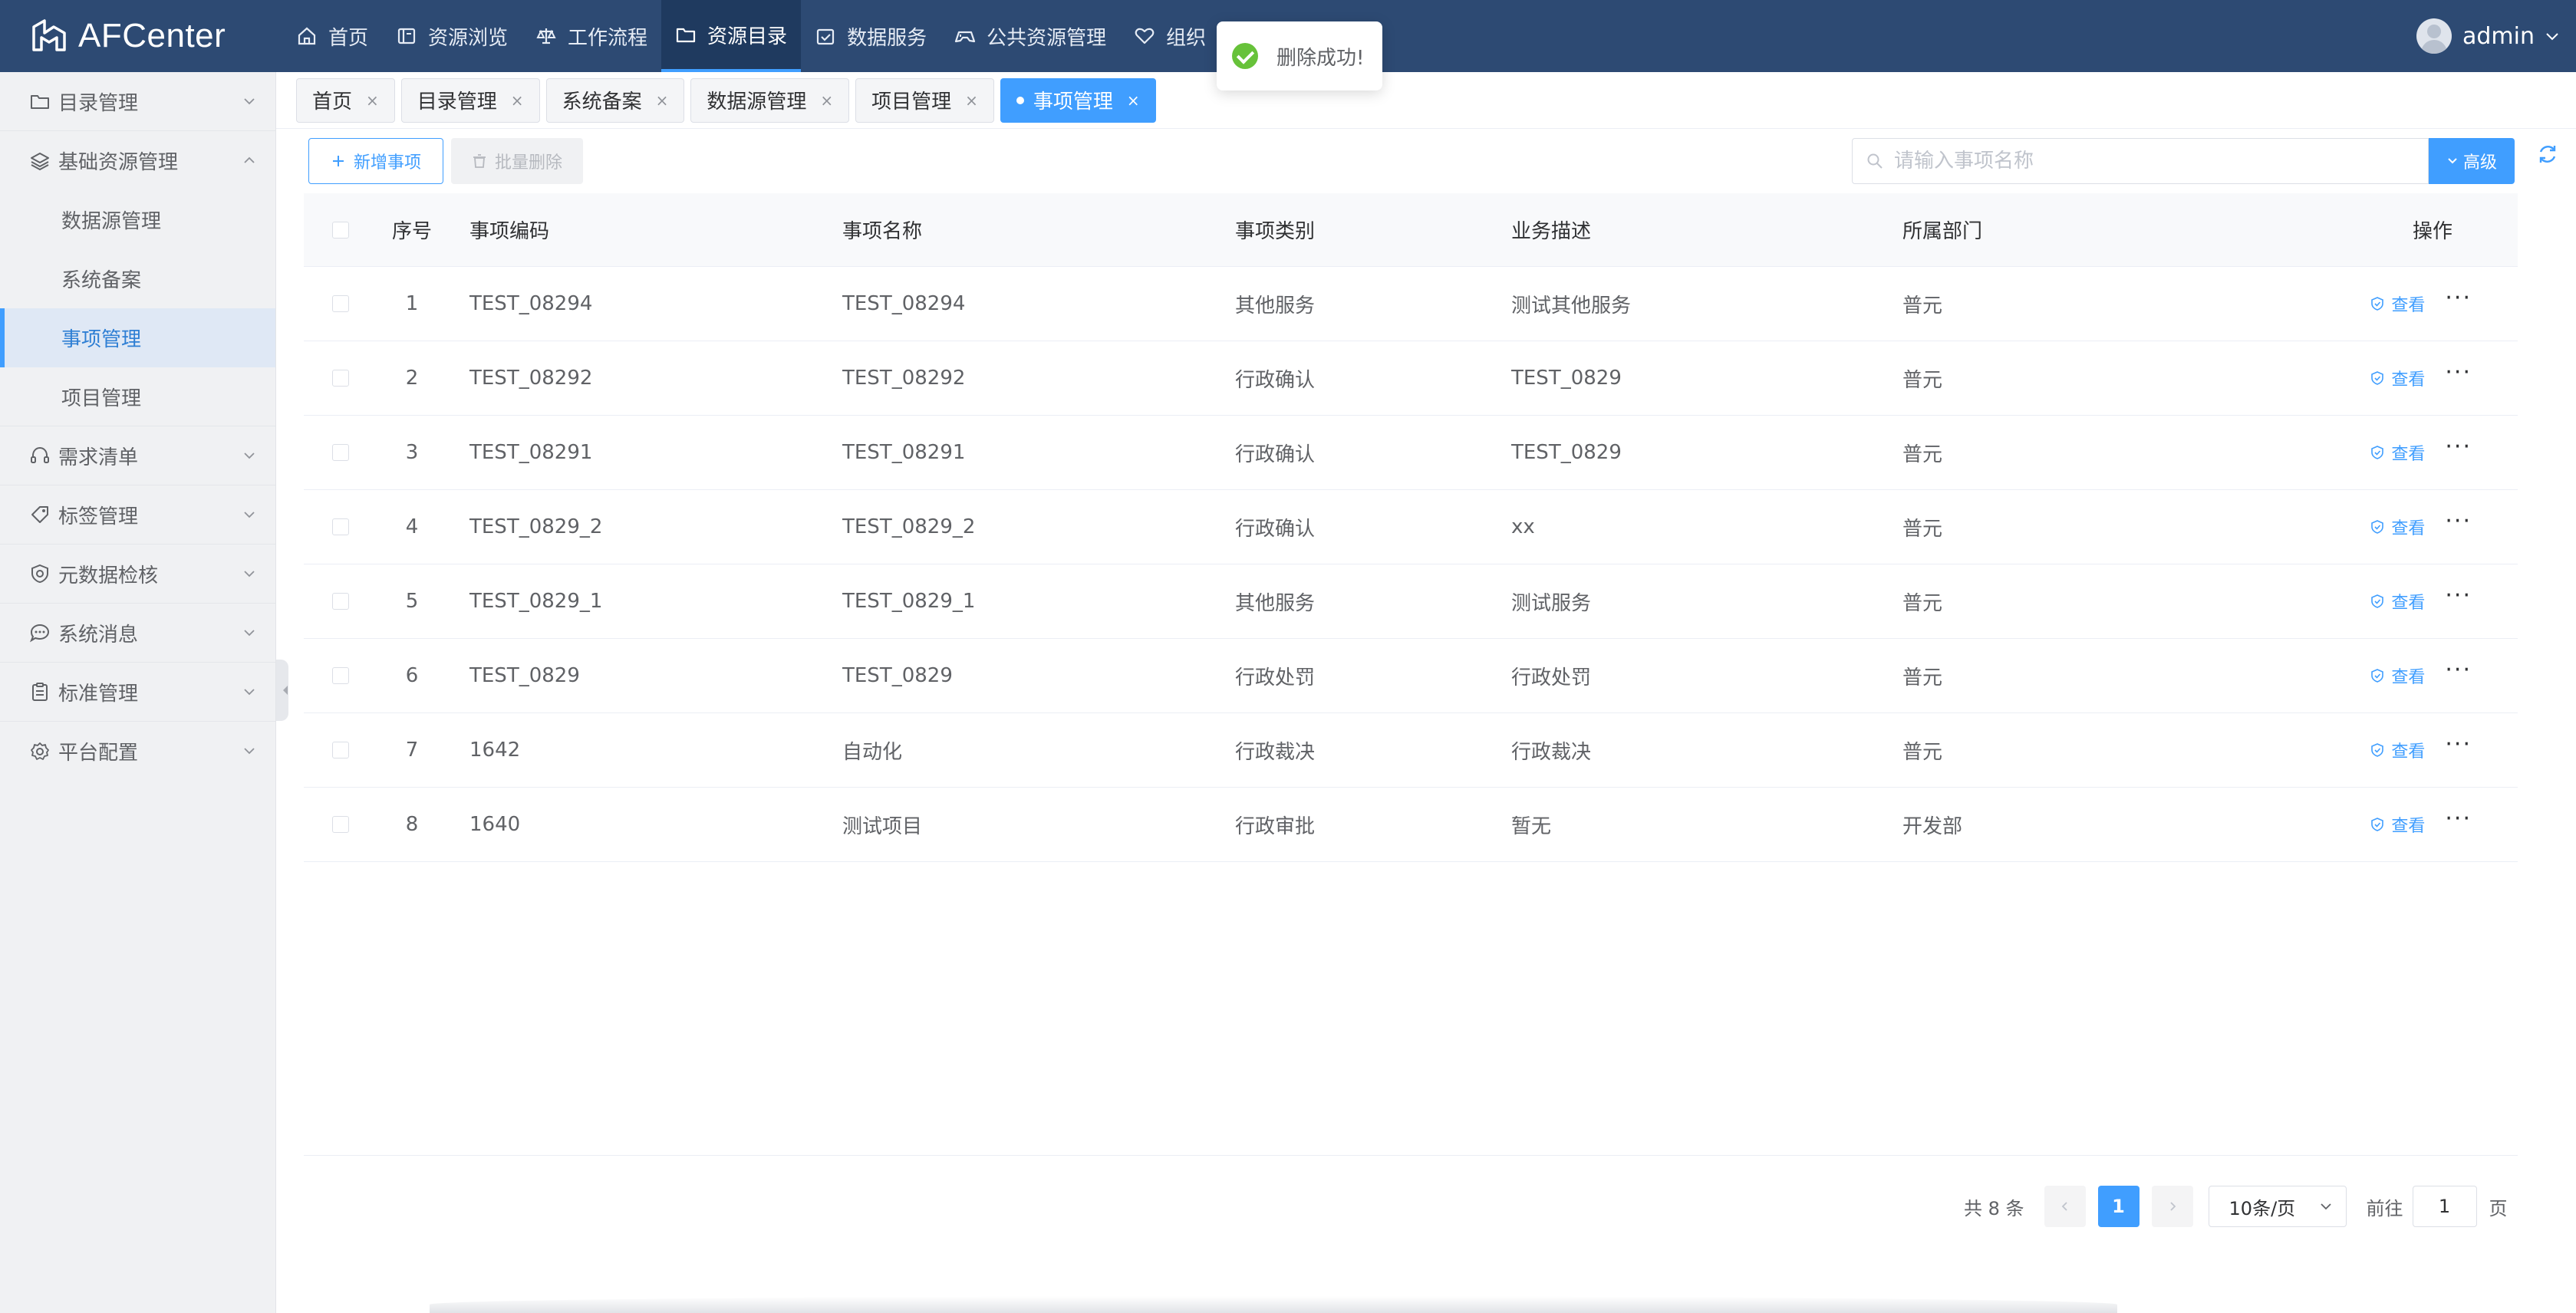 The image size is (2576, 1313). I want to click on tab-catalog: 目录管理 ×, so click(470, 100).